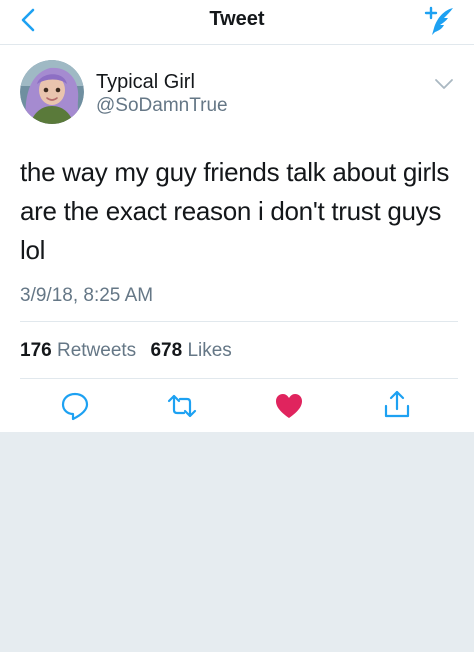 This screenshot has height=652, width=474. I want to click on page-title: Tweet, so click(237, 19).